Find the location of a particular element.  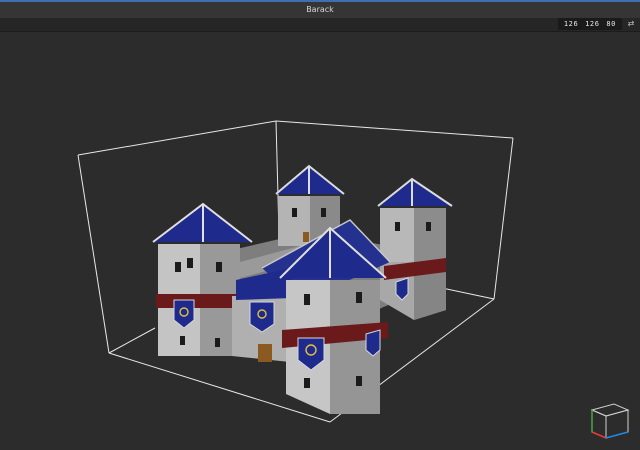

model-dimensions-readout: 126 126 80 is located at coordinates (589, 24).